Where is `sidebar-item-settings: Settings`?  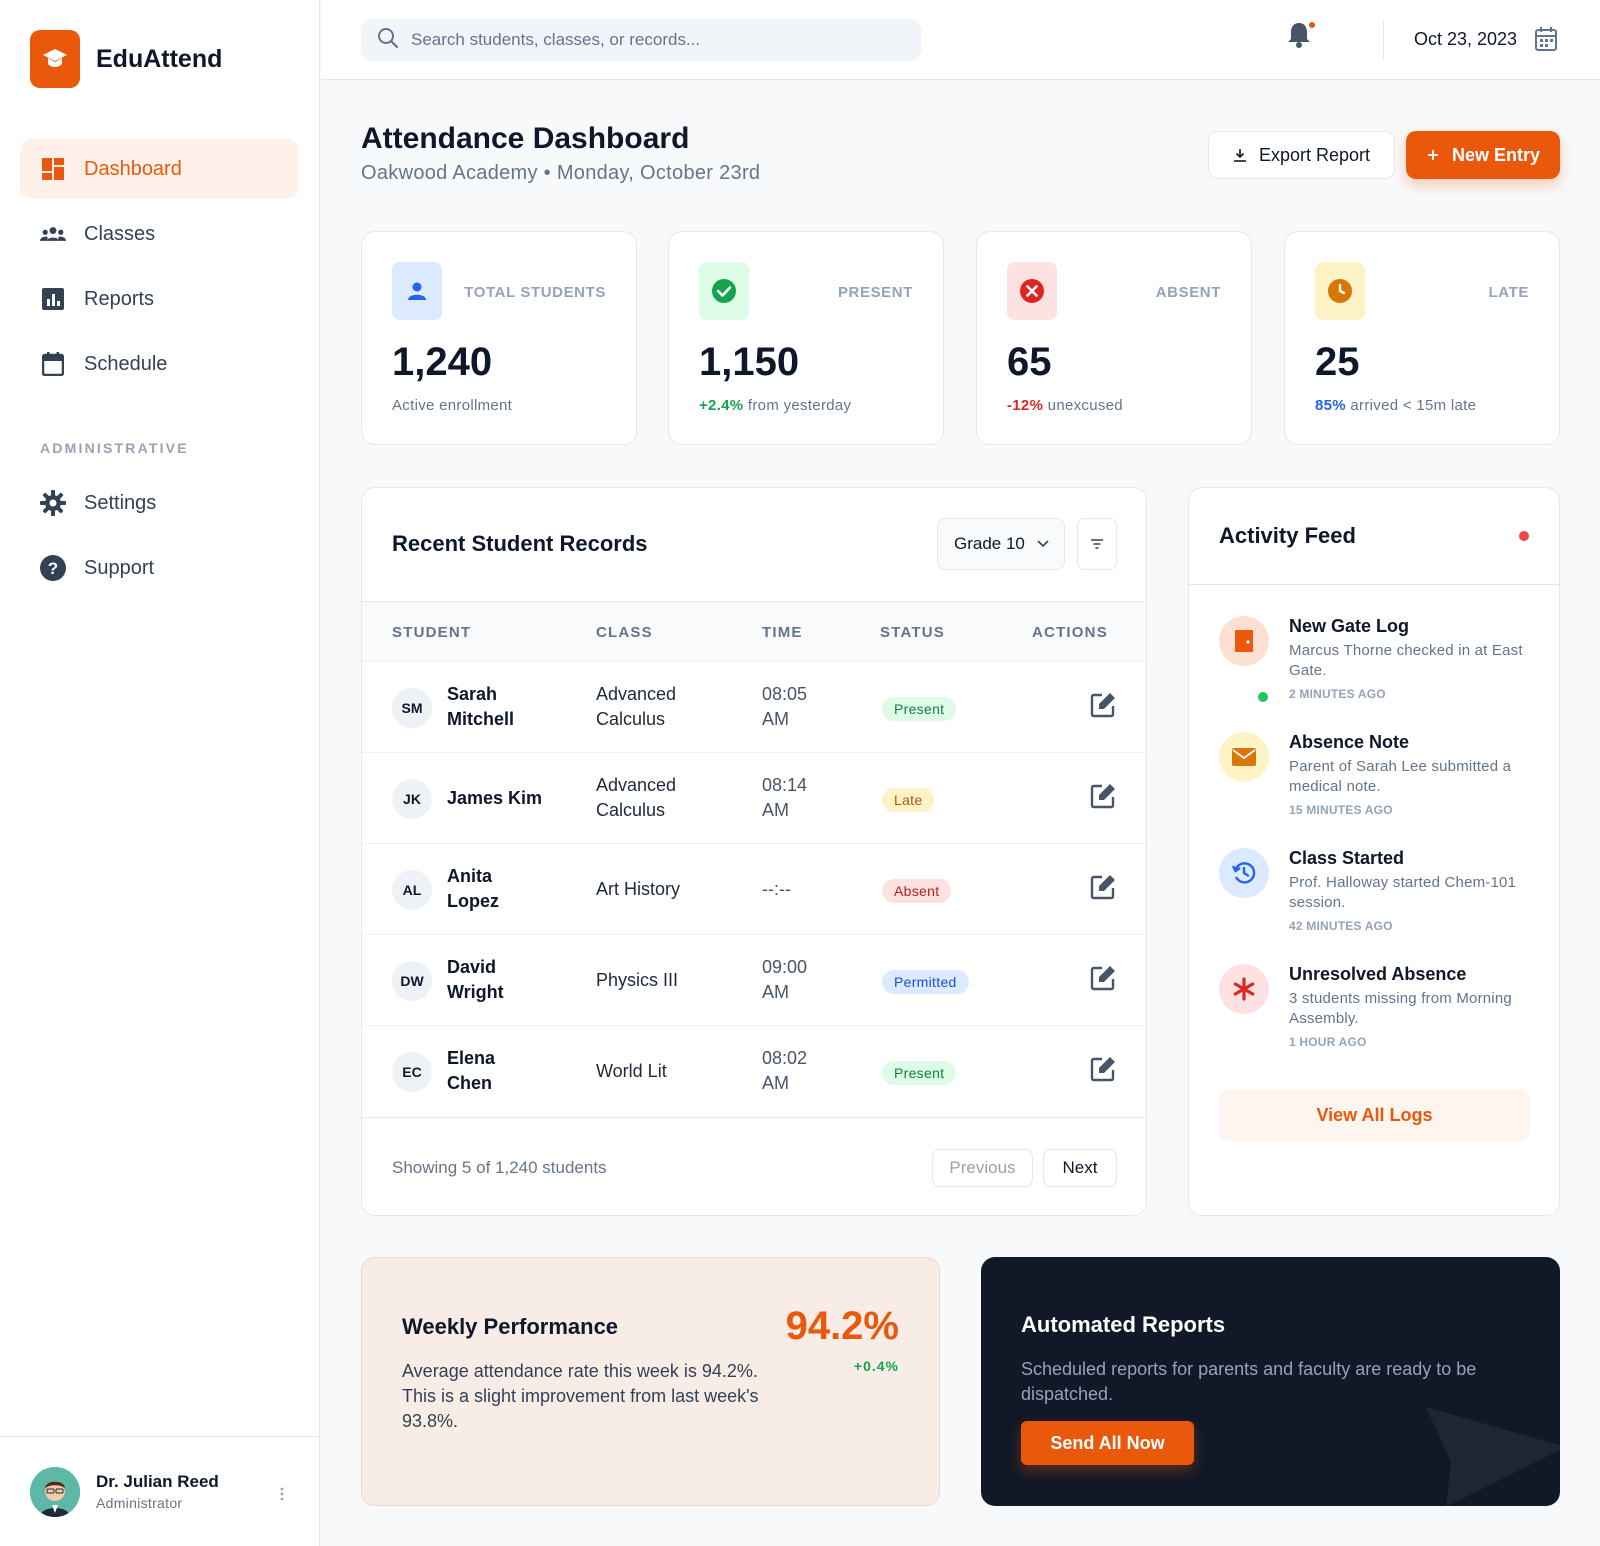
sidebar-item-settings: Settings is located at coordinates (159, 503).